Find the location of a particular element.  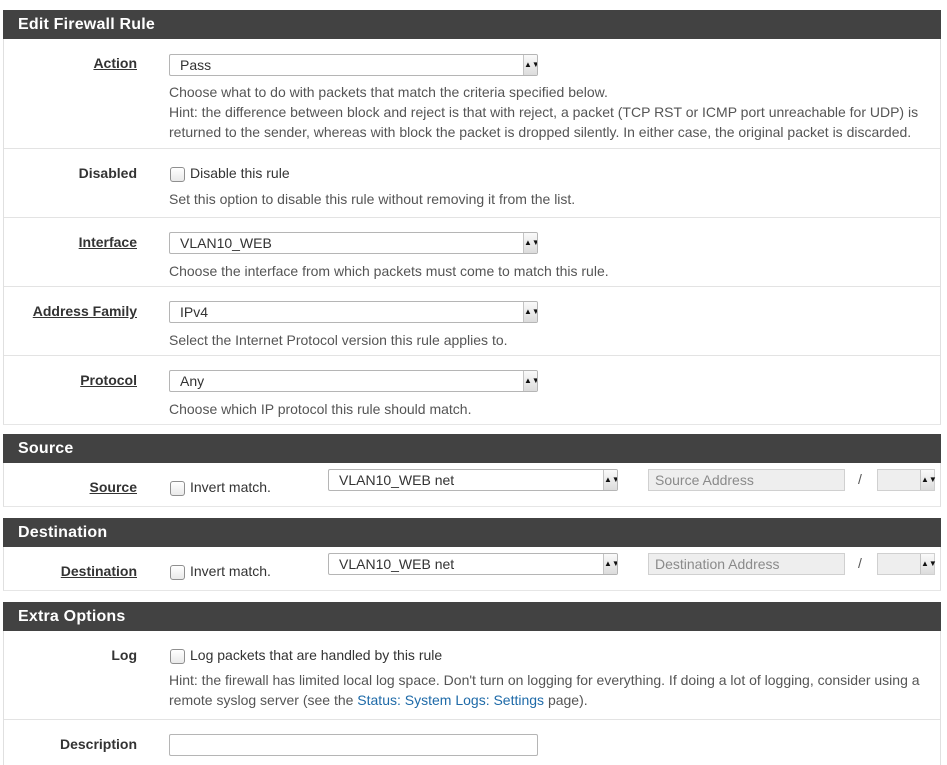

destination-mask-slash: / is located at coordinates (860, 563).